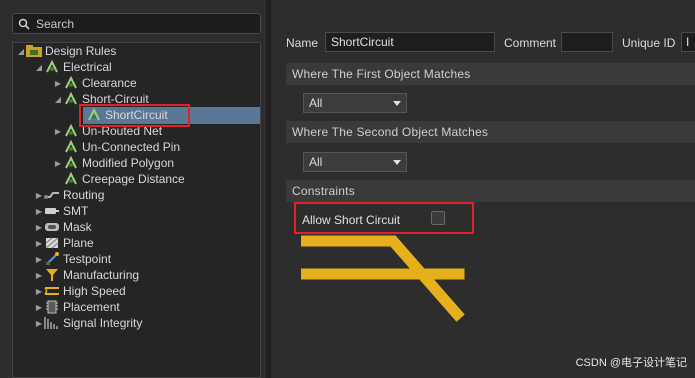 The image size is (695, 378). What do you see at coordinates (121, 147) in the screenshot?
I see `tree-item-unconnected-pin: Un-Connected Pin` at bounding box center [121, 147].